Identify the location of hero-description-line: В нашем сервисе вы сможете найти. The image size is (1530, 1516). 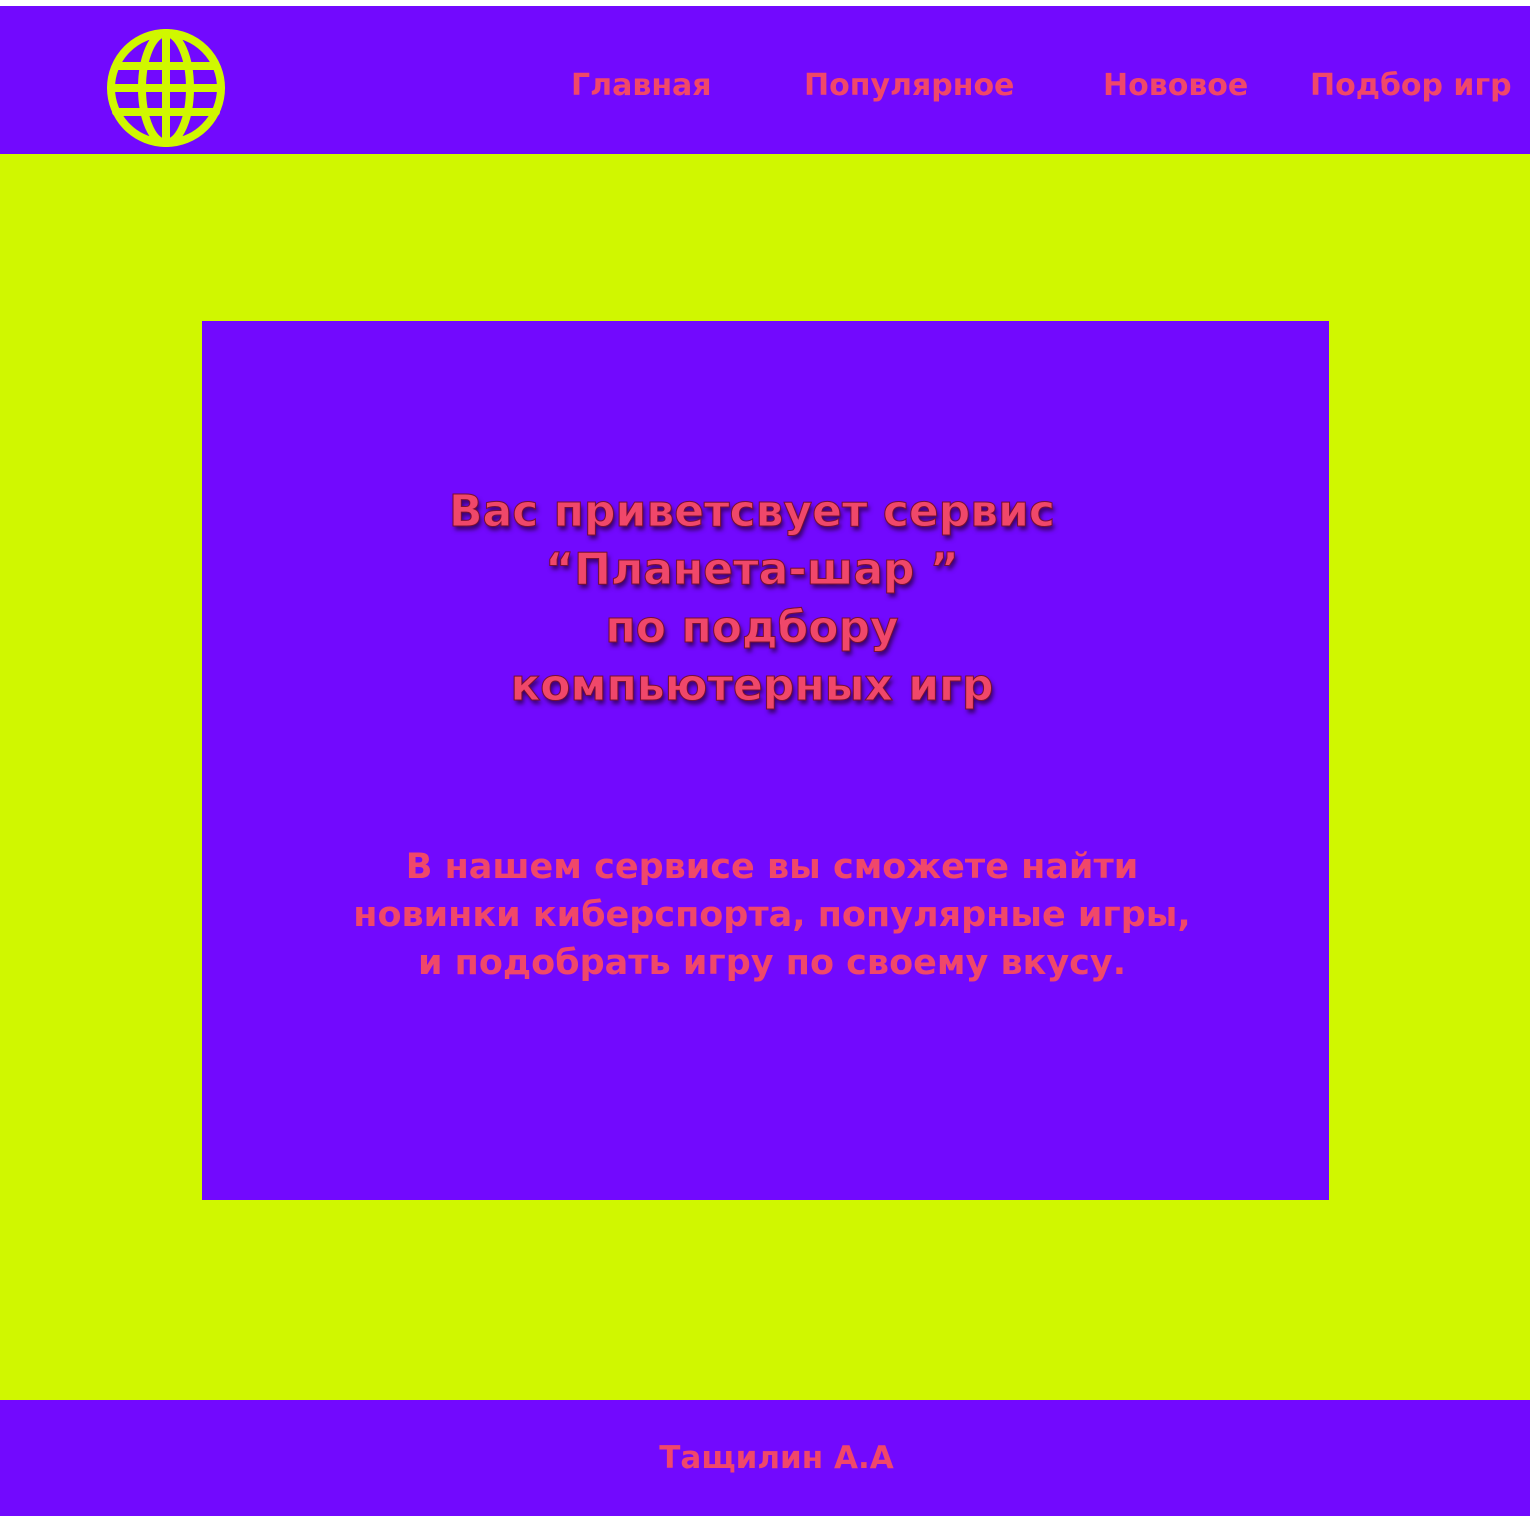
(772, 867).